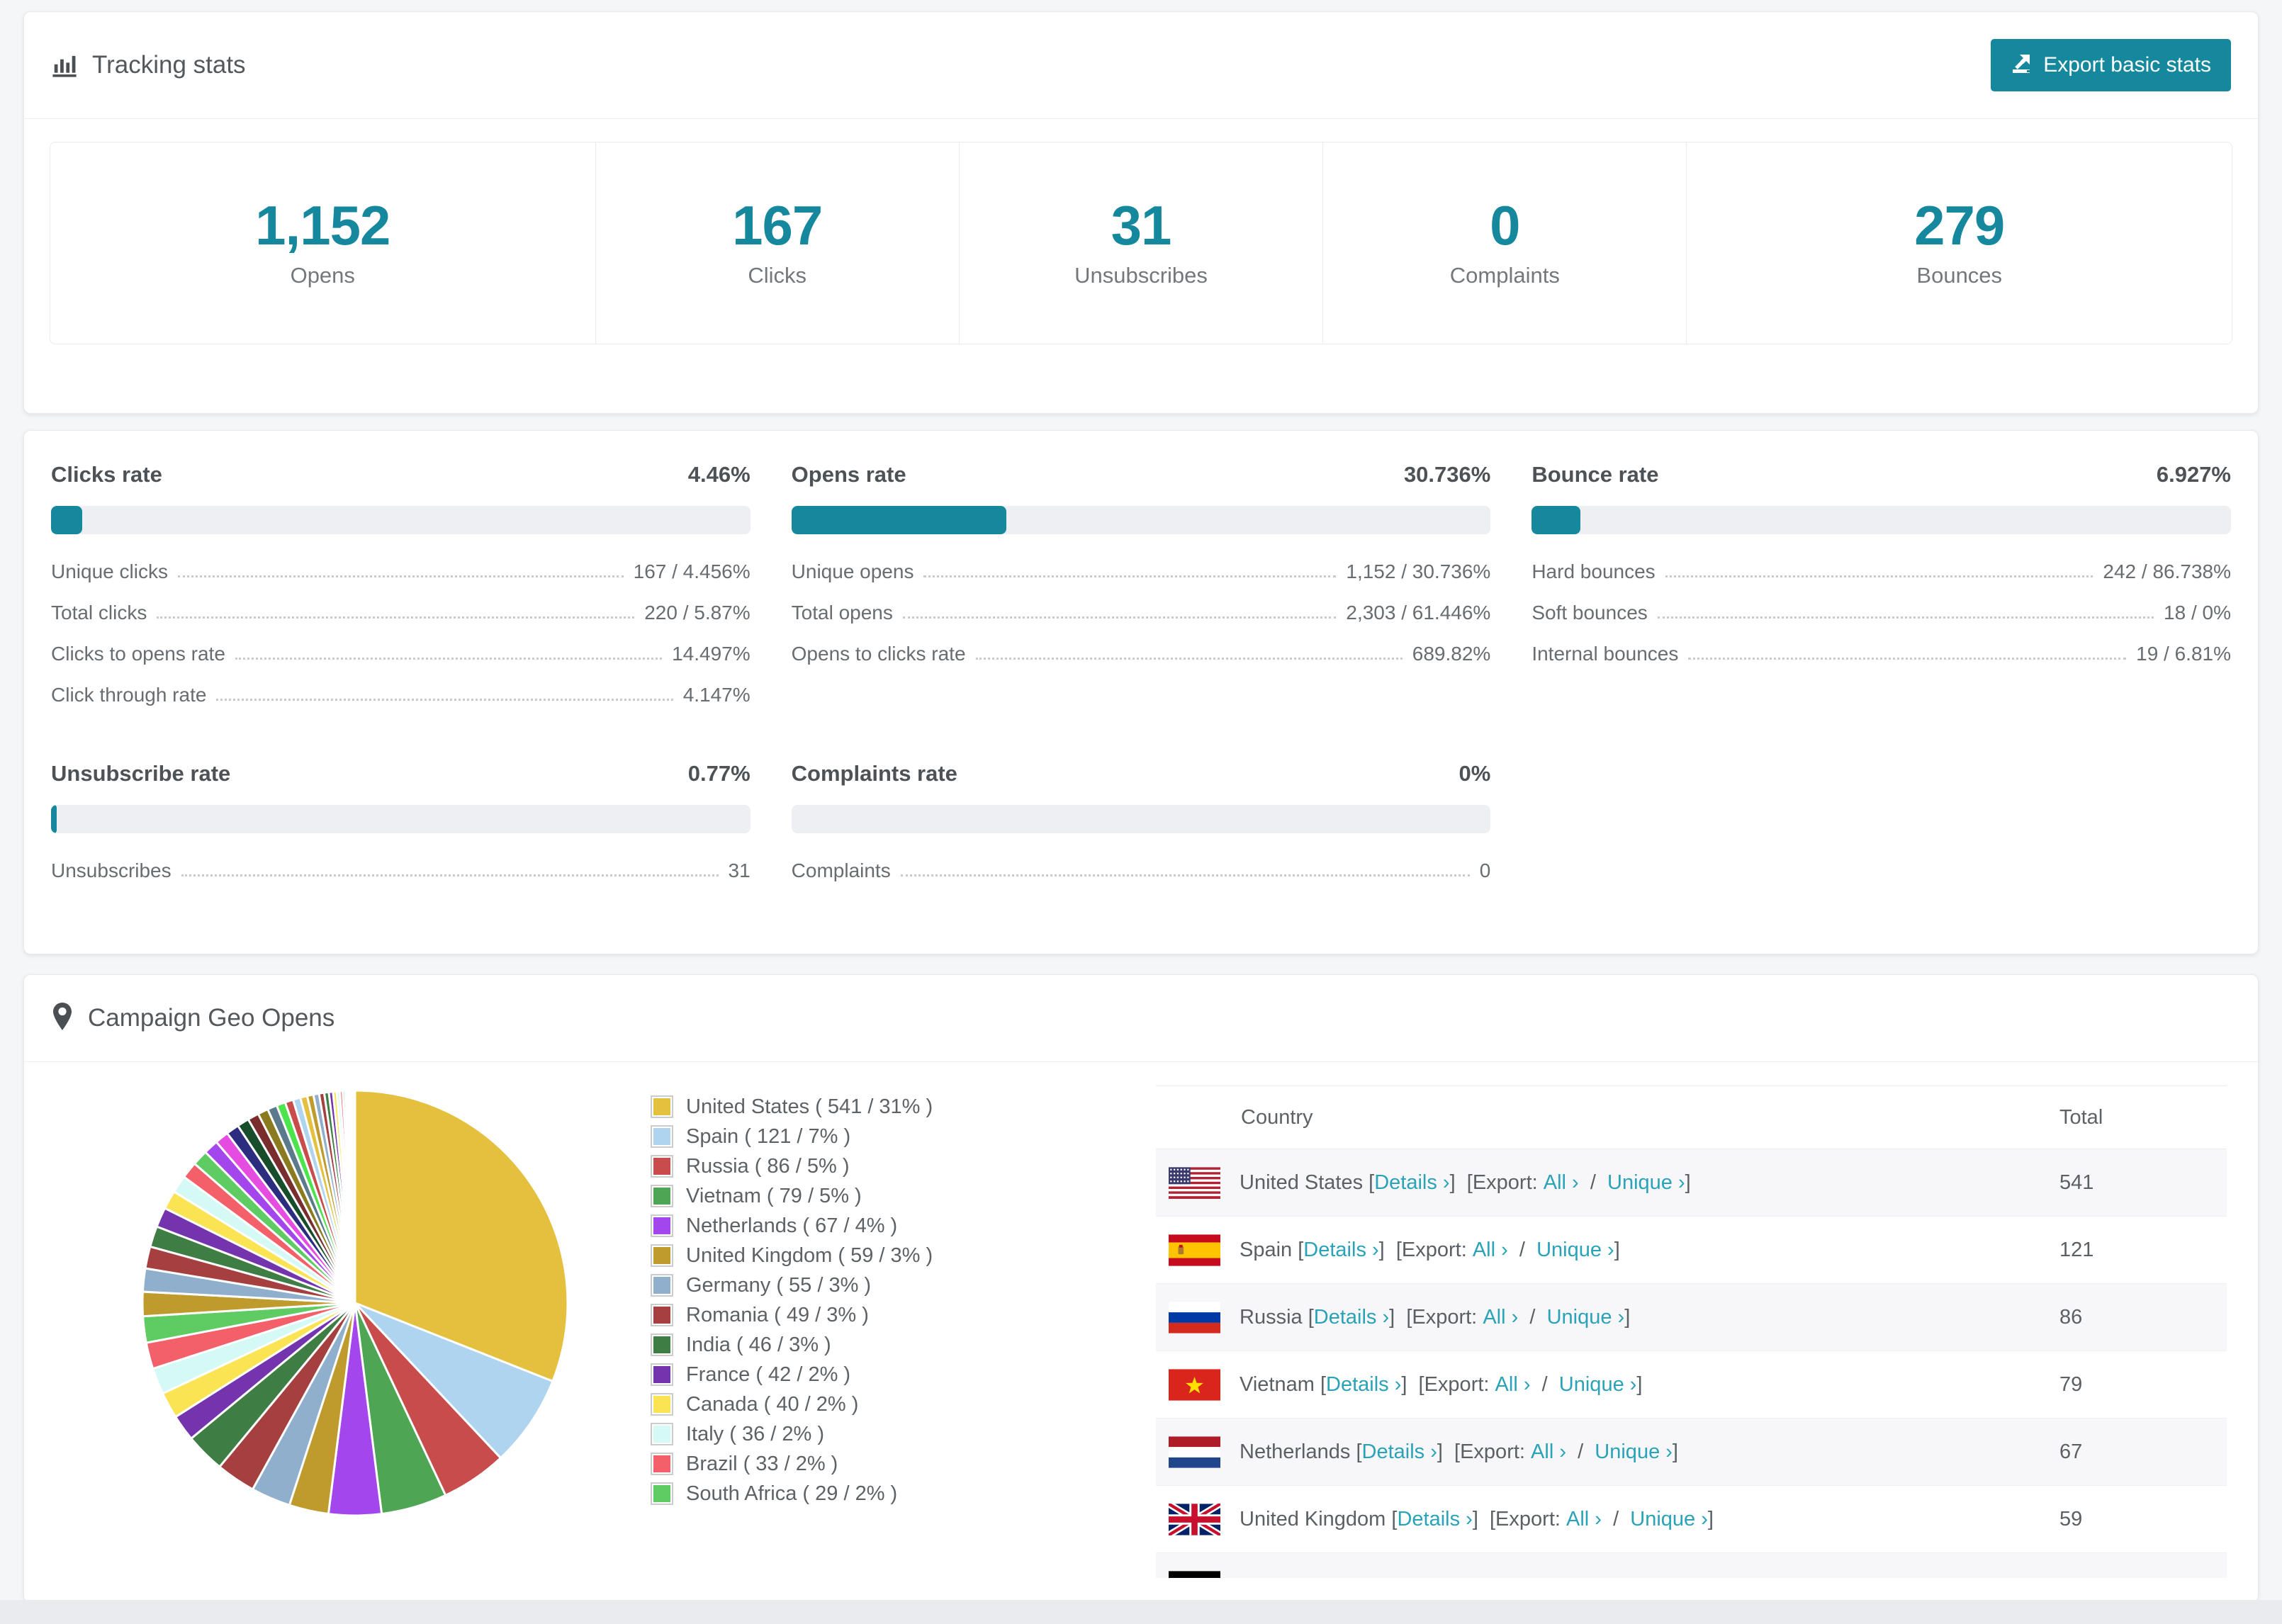  What do you see at coordinates (1419, 571) in the screenshot?
I see `rate-row-value: 1,152 / 30.736%` at bounding box center [1419, 571].